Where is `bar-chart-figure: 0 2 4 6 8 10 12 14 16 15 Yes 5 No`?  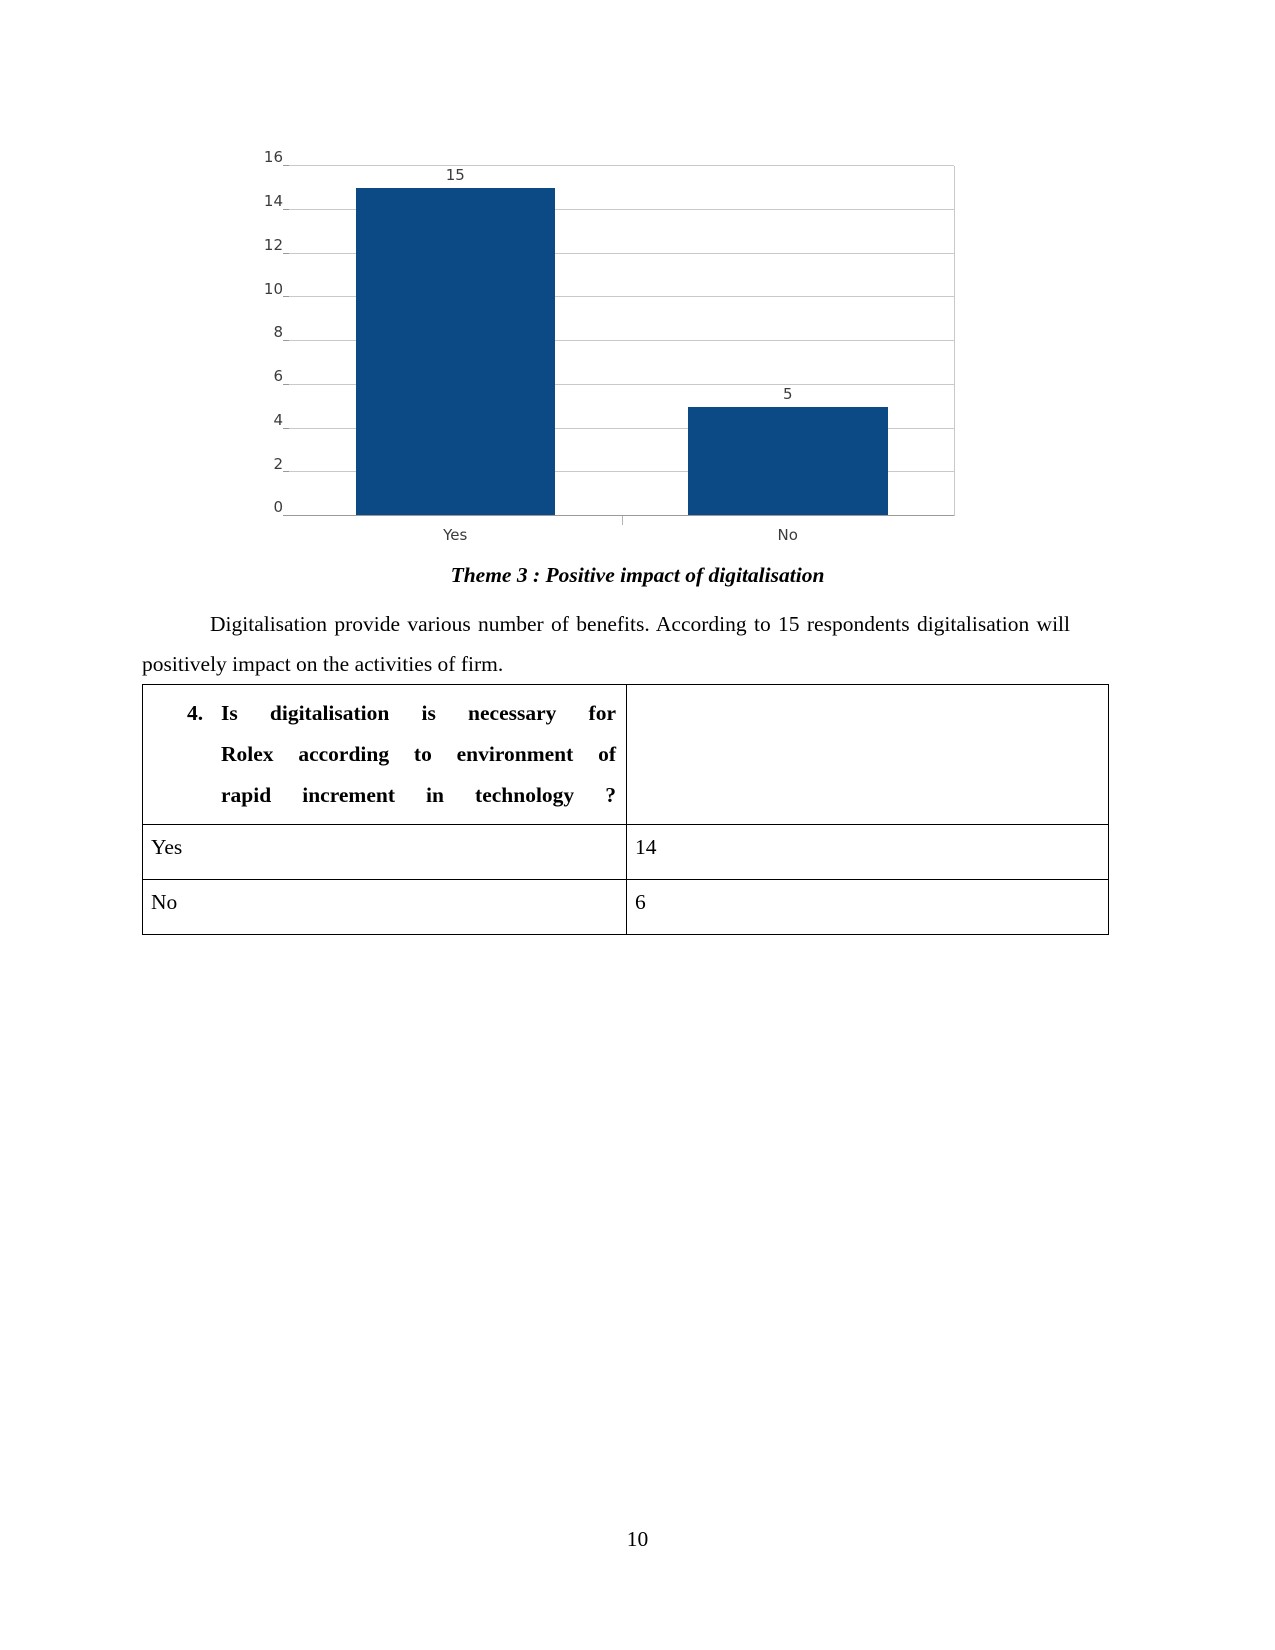 bar-chart-figure: 0 2 4 6 8 10 12 14 16 15 Yes 5 No is located at coordinates (605, 350).